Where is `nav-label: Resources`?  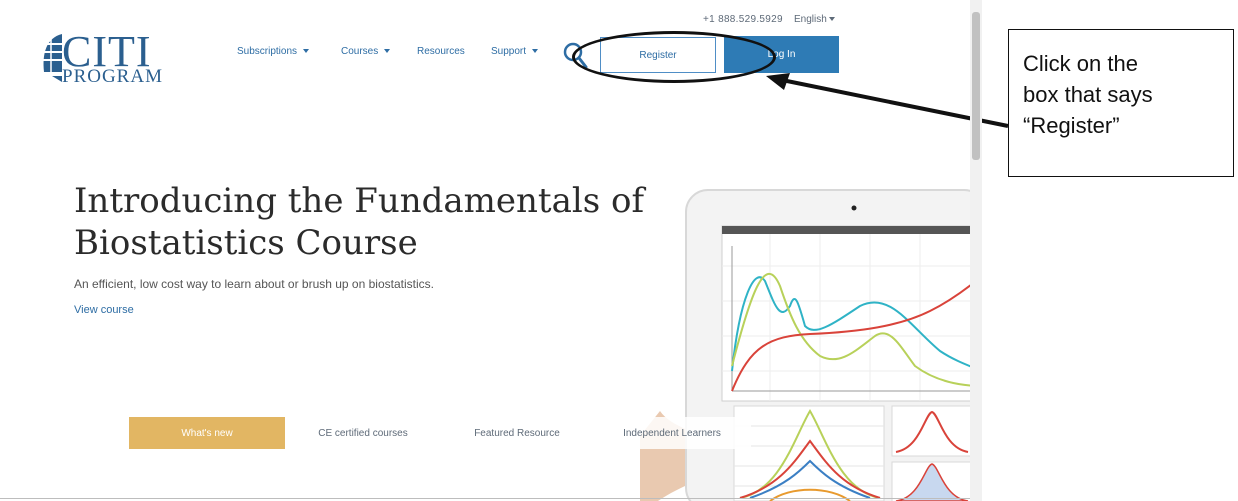 nav-label: Resources is located at coordinates (441, 51).